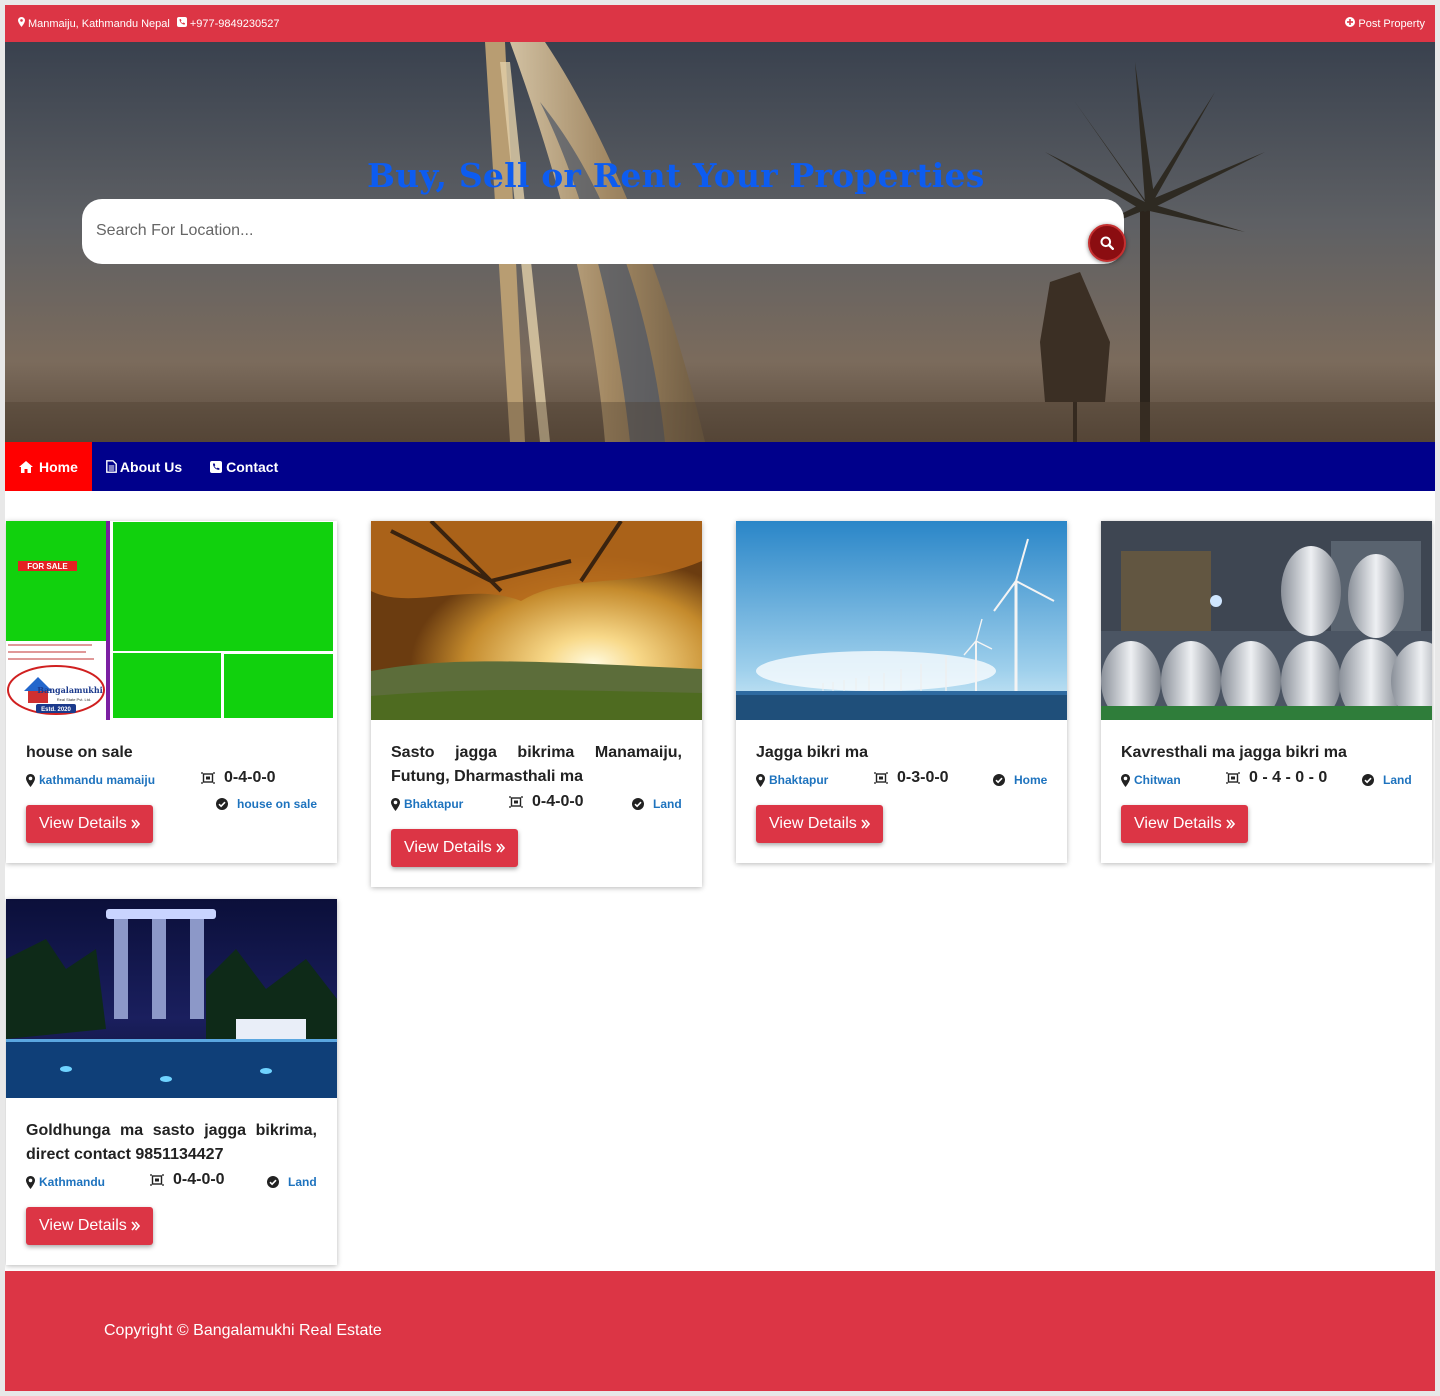 This screenshot has height=1396, width=1440. I want to click on address-text: Manmaiju, Kathmandu Nepal, so click(99, 23).